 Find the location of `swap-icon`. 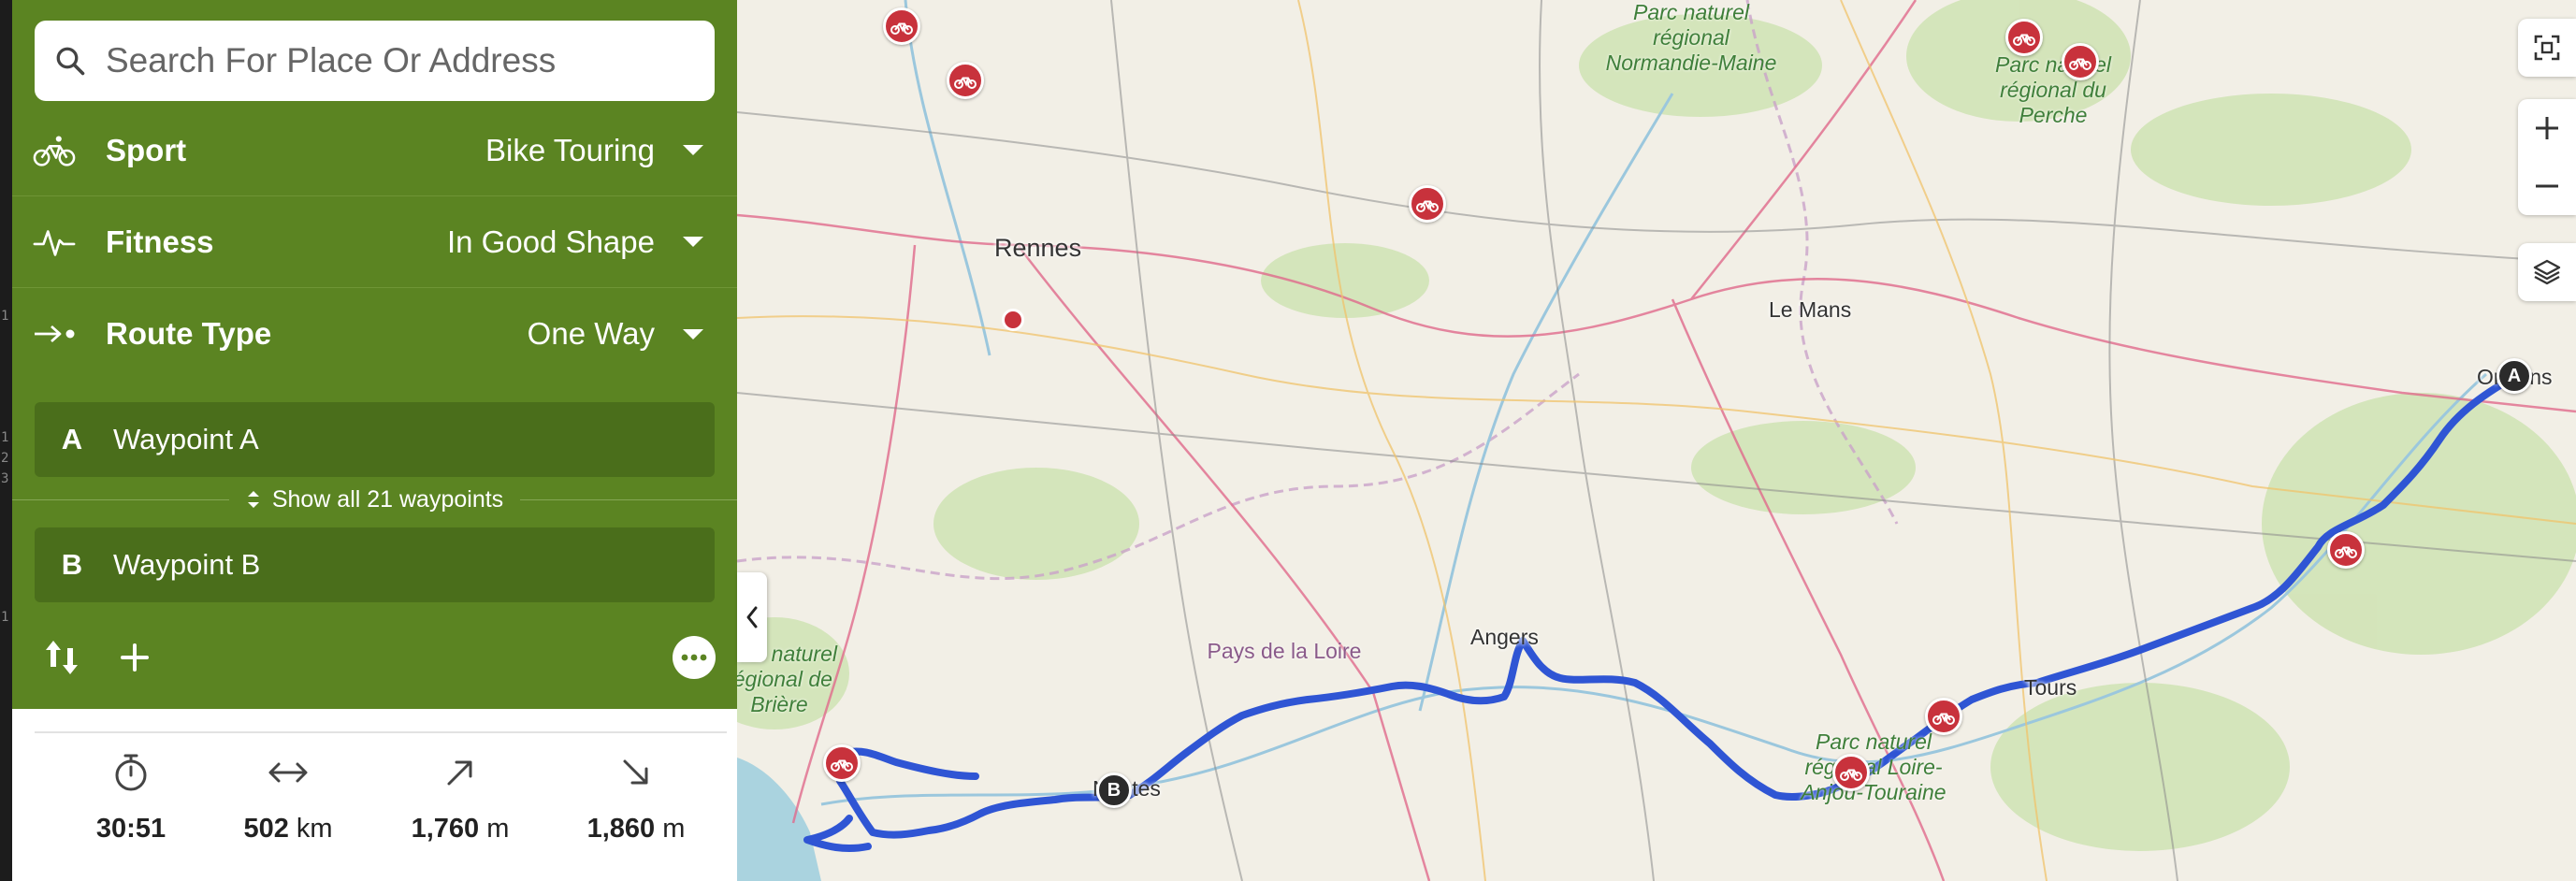

swap-icon is located at coordinates (62, 657).